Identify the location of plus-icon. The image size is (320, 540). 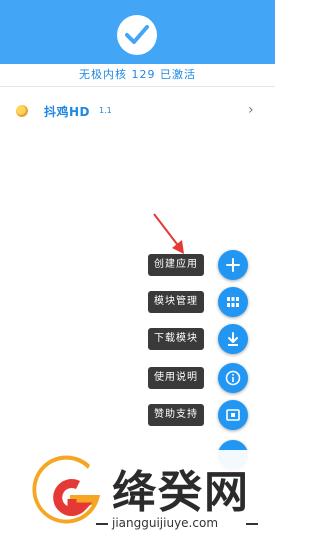
(233, 265).